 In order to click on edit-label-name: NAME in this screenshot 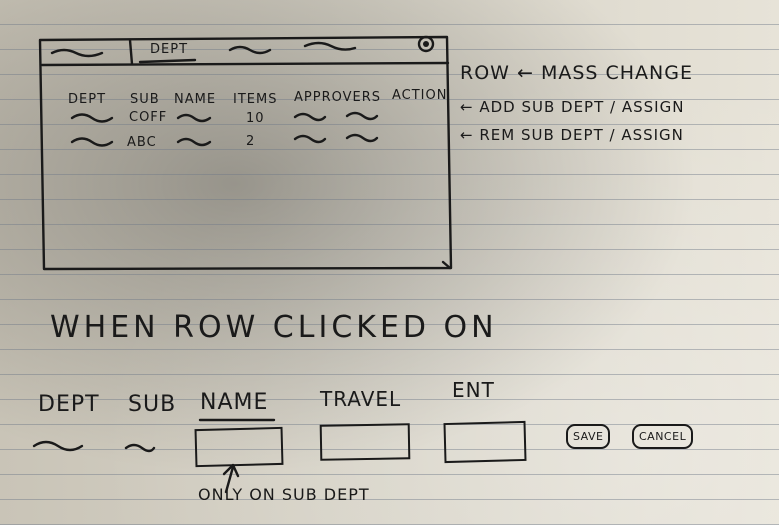, I will do `click(234, 402)`.